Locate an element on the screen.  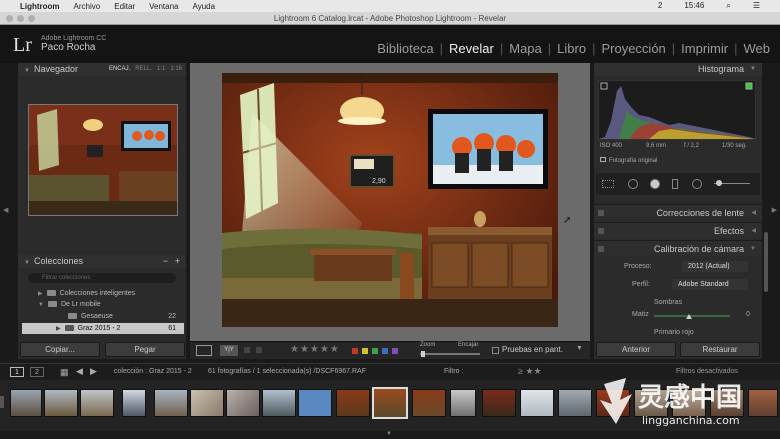
section-effects: Efectos ◀ is located at coordinates (678, 230).